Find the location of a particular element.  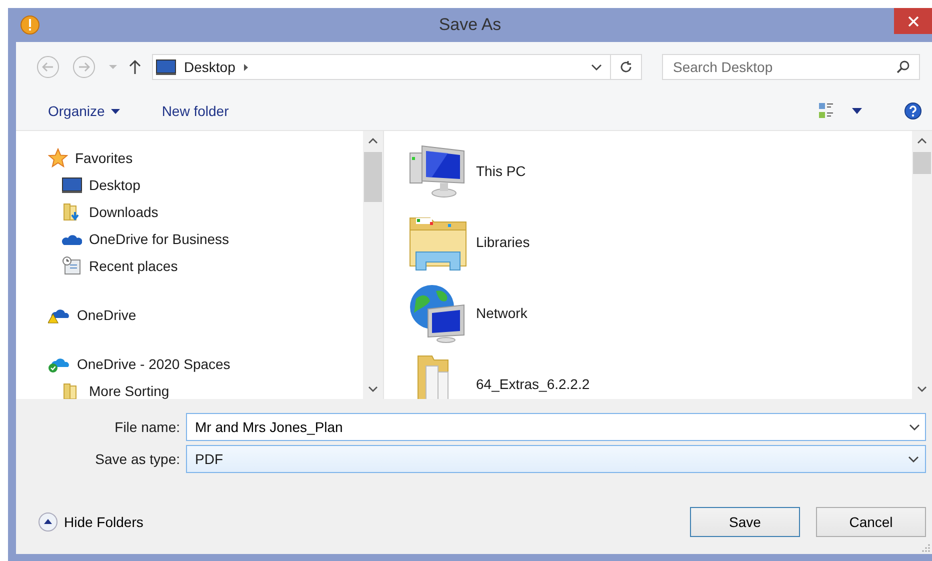

warning-icon is located at coordinates (30, 25).